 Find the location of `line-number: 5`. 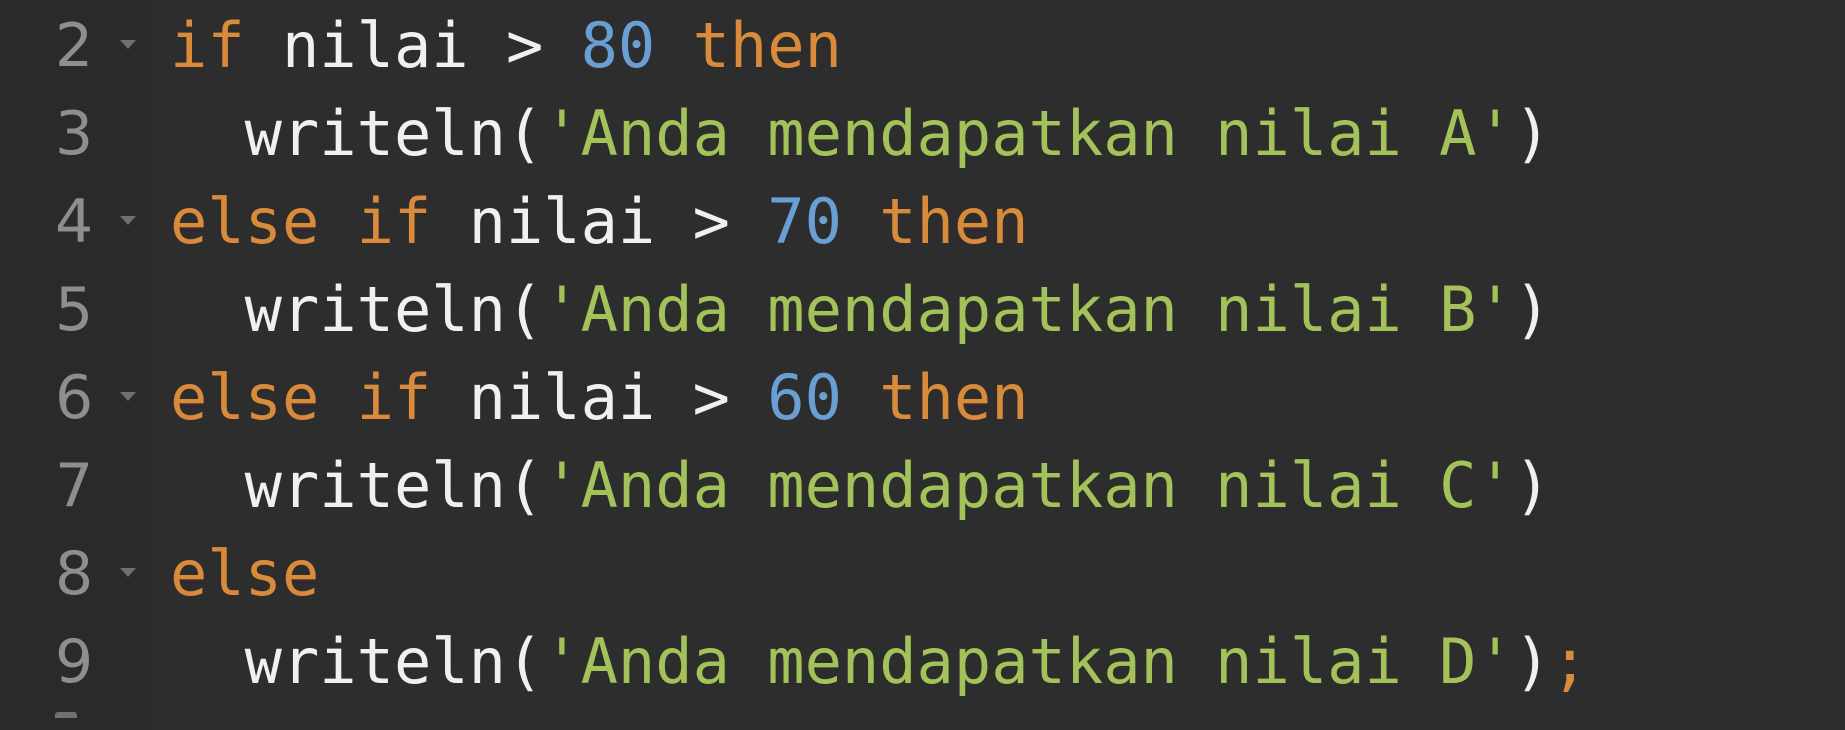

line-number: 5 is located at coordinates (74, 310).